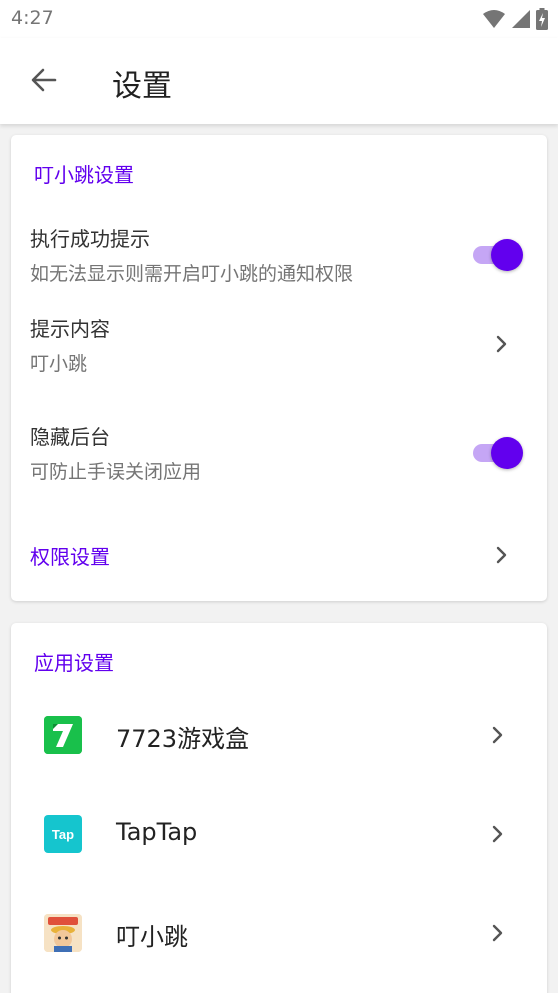 The height and width of the screenshot is (993, 558). Describe the element at coordinates (192, 274) in the screenshot. I see `success-tip-subtitle: 如无法显示则需开启叮小跳的通知权限` at that location.